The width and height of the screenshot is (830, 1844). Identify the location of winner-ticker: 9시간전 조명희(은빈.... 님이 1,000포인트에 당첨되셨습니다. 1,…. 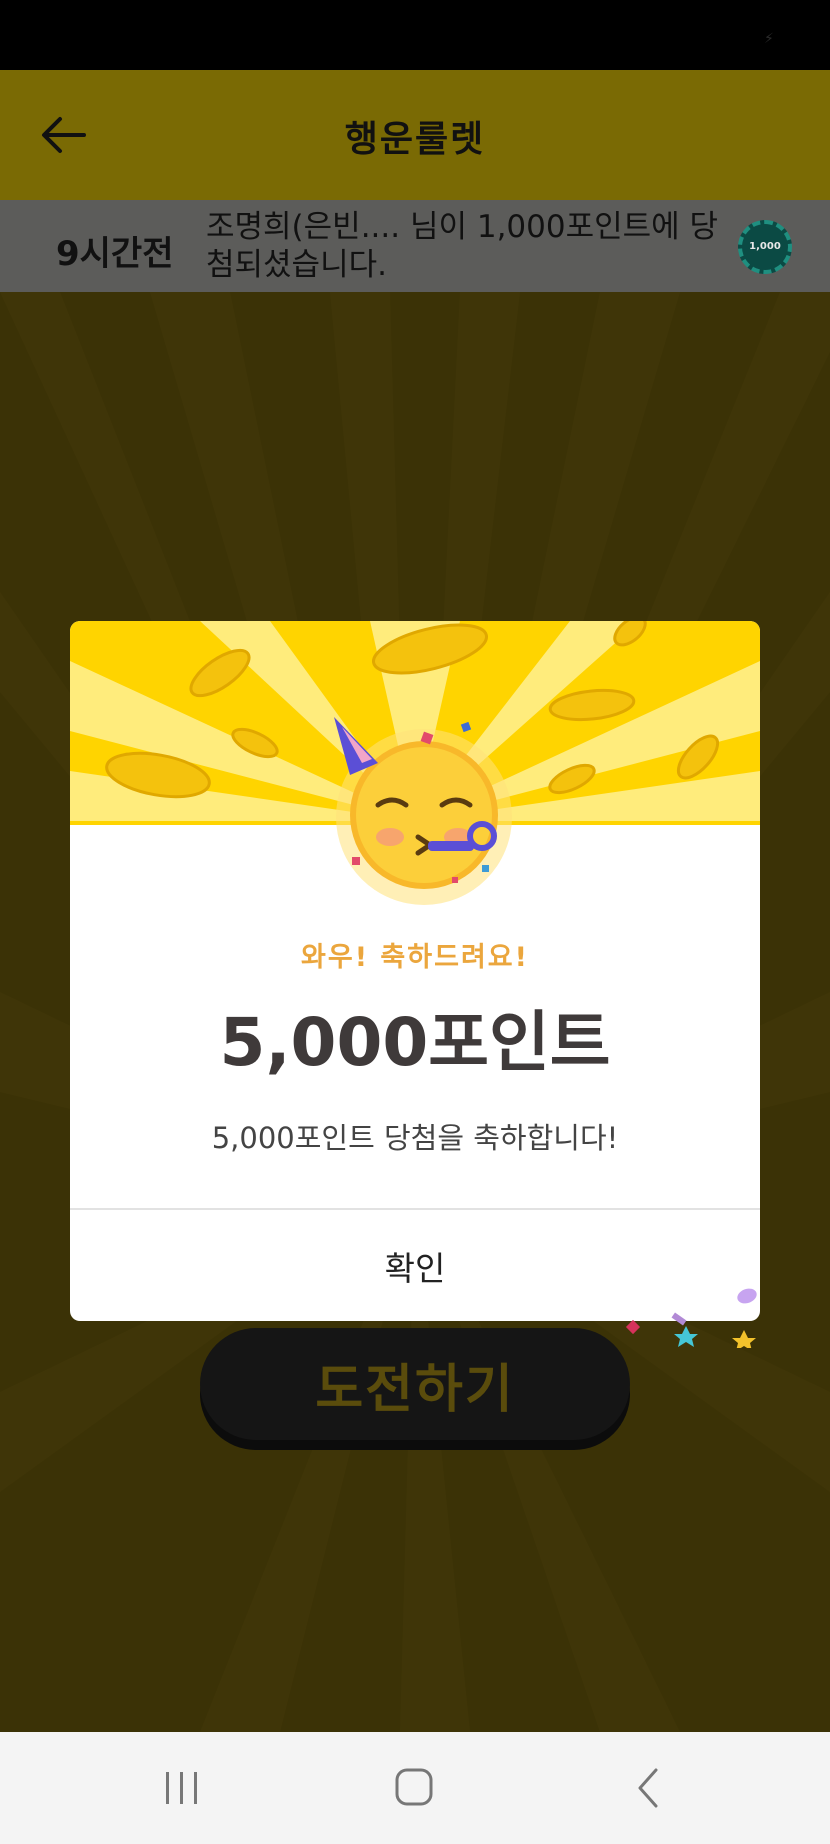
(415, 246).